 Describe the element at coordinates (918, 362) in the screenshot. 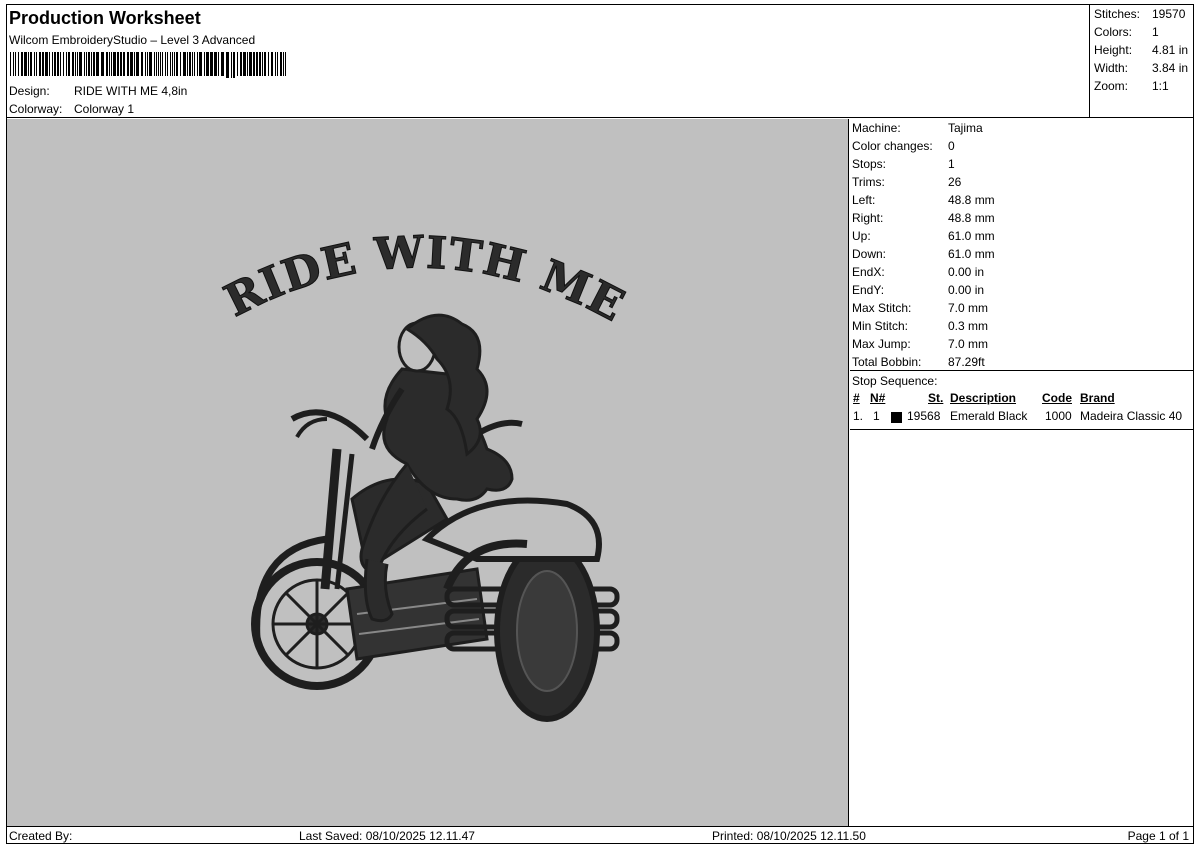

I see `total-bobbin-row: Total Bobbin: 87.29ft` at that location.